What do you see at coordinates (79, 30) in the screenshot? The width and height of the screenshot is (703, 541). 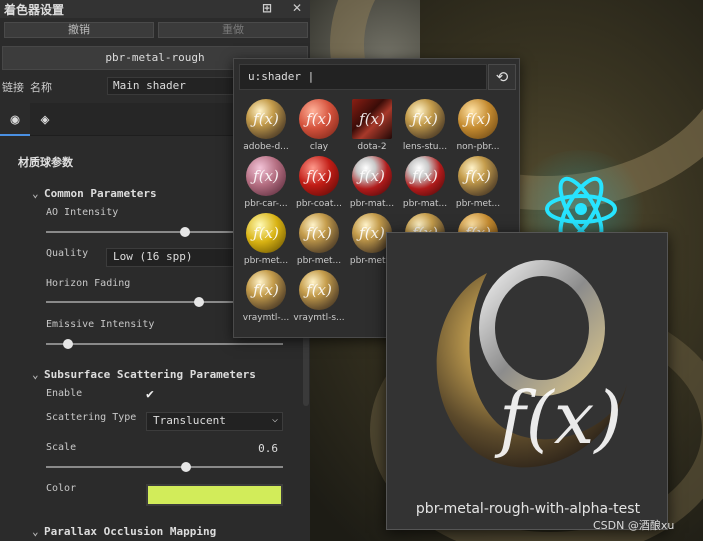 I see `undo-button: 撤销` at bounding box center [79, 30].